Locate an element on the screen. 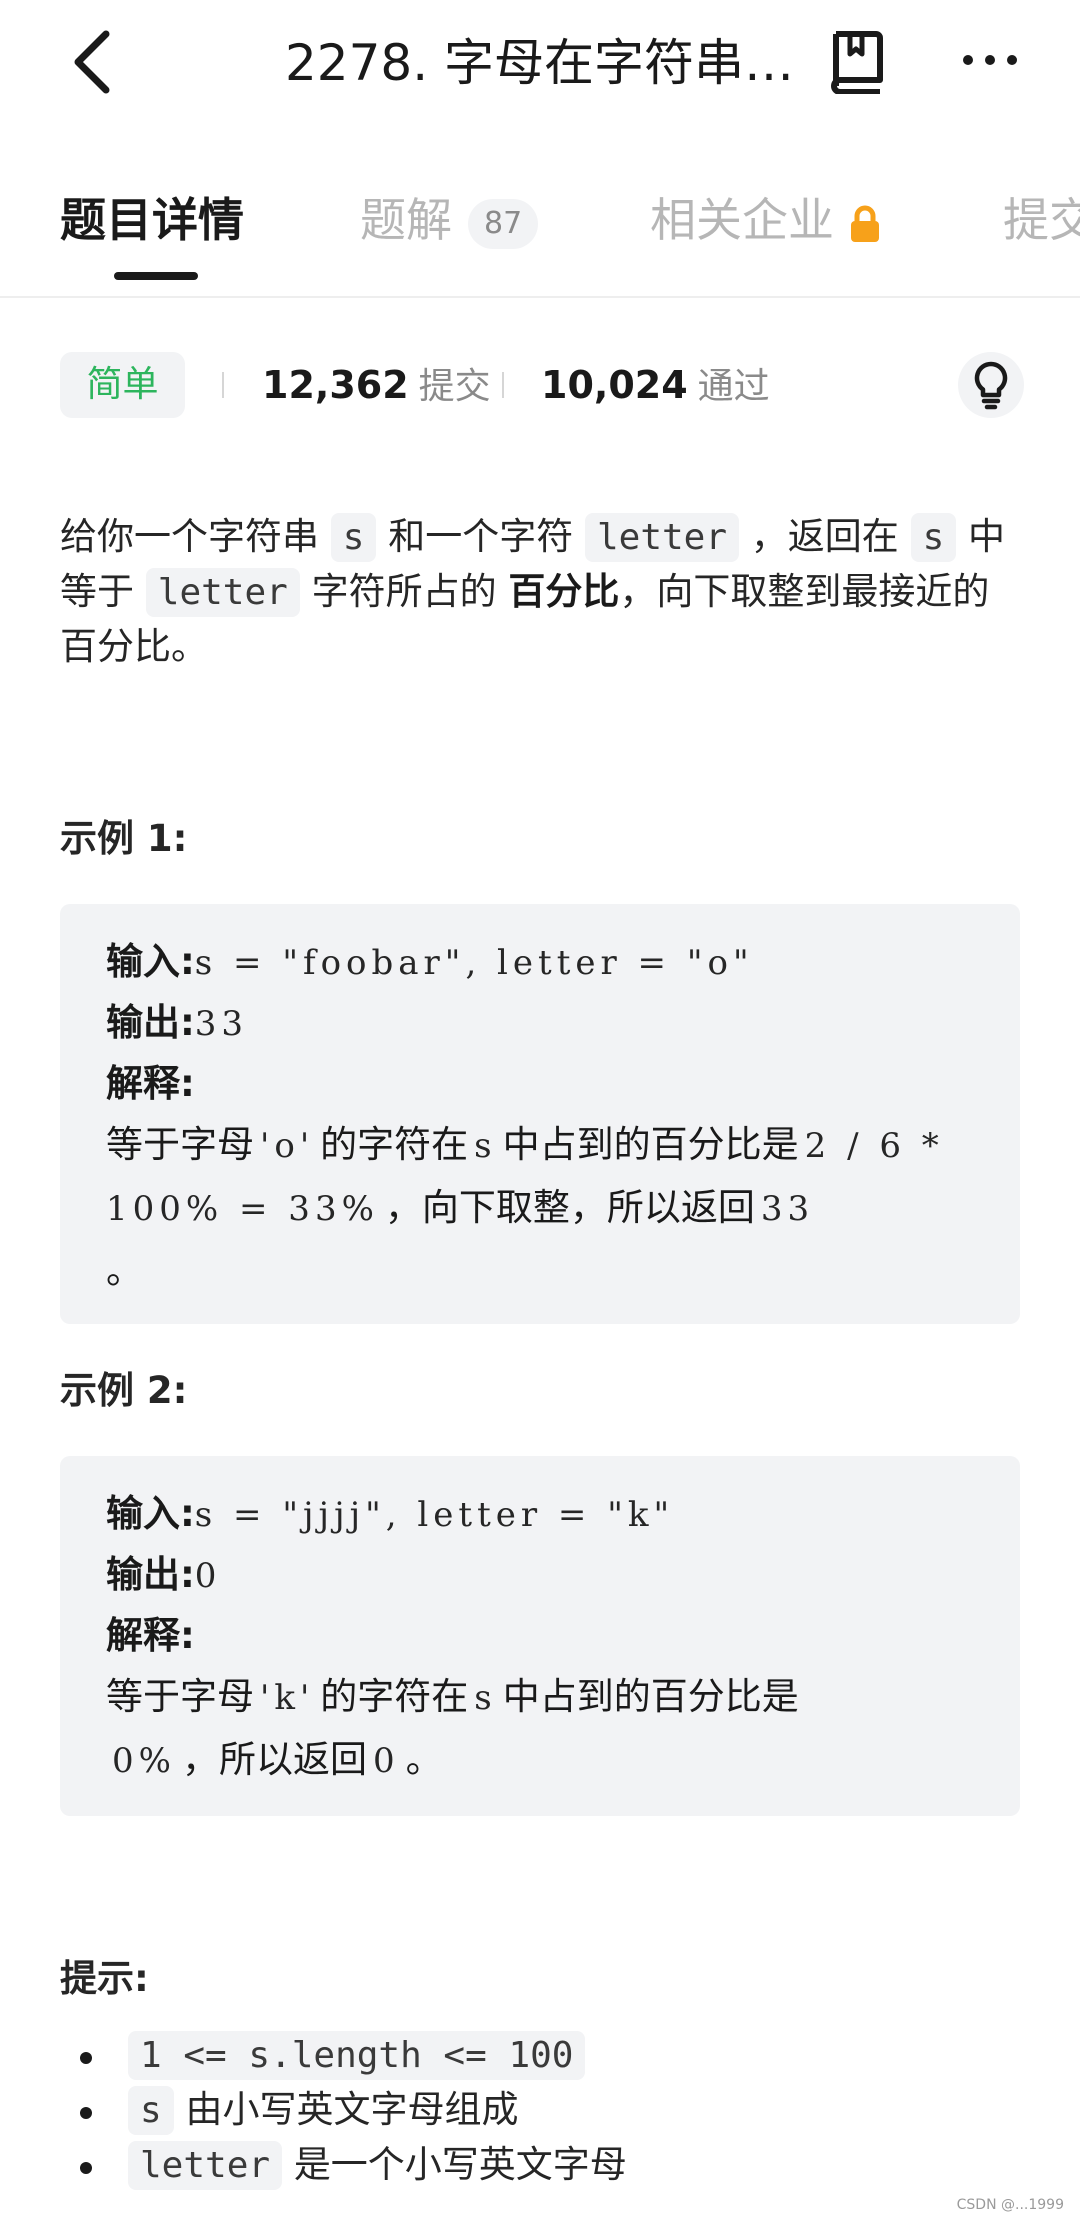  accepted-number: 10,024 is located at coordinates (614, 385).